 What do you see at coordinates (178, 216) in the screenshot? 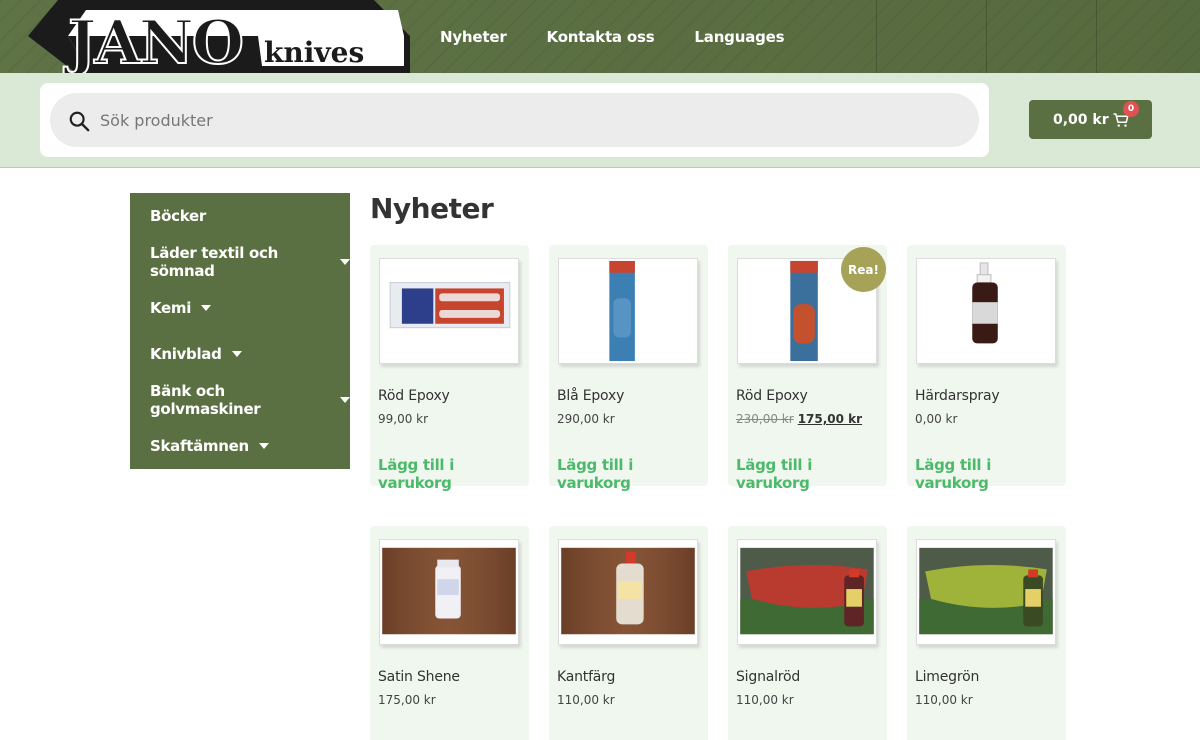
I see `sidebar-item-label: Böcker` at bounding box center [178, 216].